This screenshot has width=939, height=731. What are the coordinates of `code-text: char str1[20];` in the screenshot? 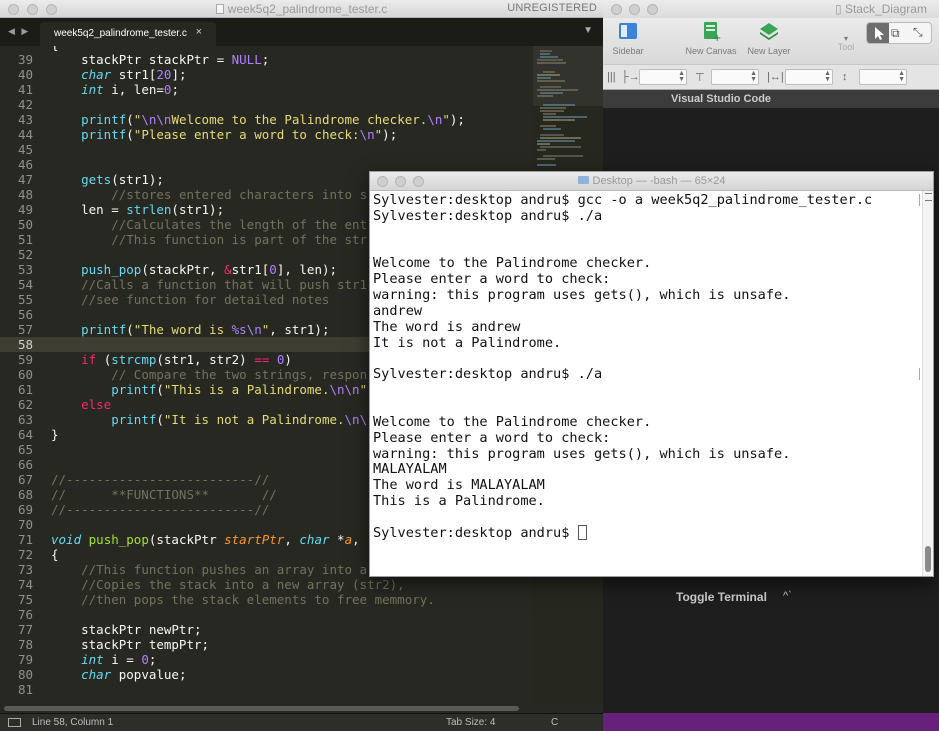 It's located at (134, 74).